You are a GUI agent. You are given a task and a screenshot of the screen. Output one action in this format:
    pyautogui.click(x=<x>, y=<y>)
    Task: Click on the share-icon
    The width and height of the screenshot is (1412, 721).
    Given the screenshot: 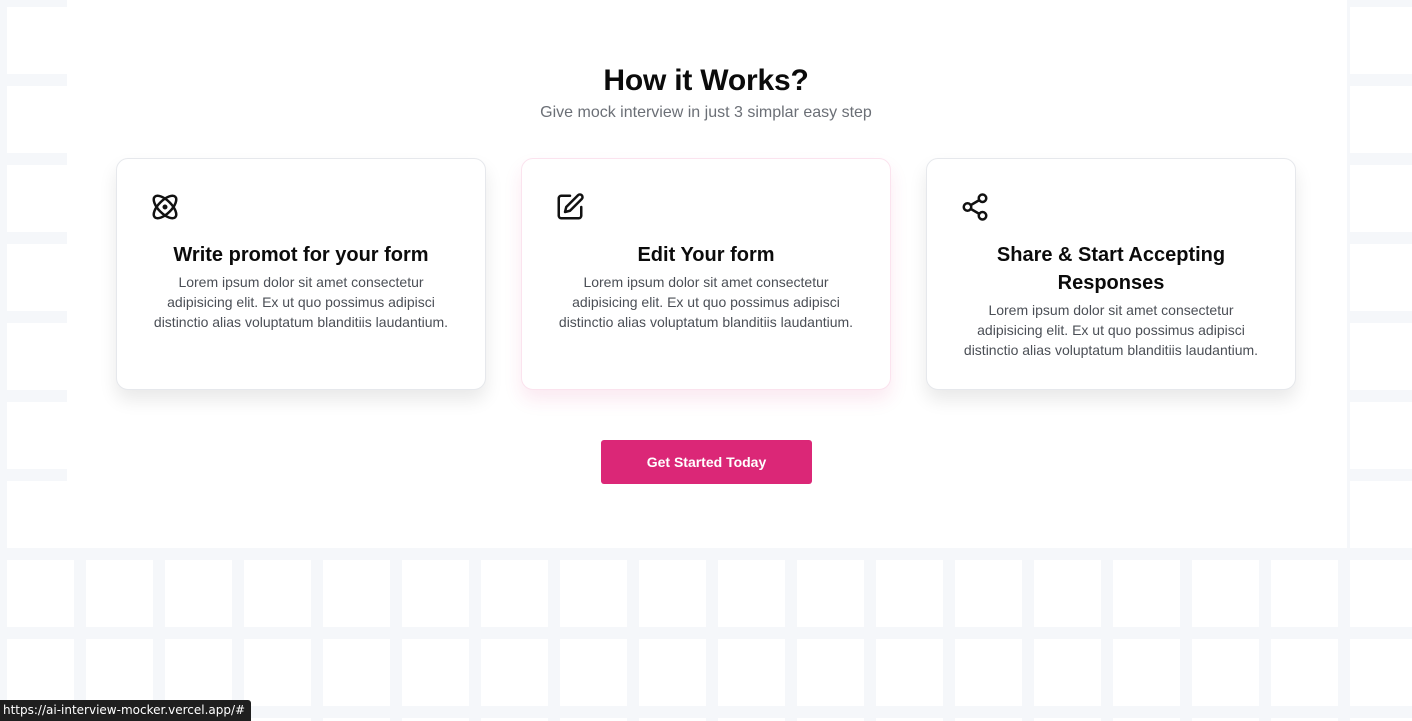 What is the action you would take?
    pyautogui.click(x=975, y=207)
    